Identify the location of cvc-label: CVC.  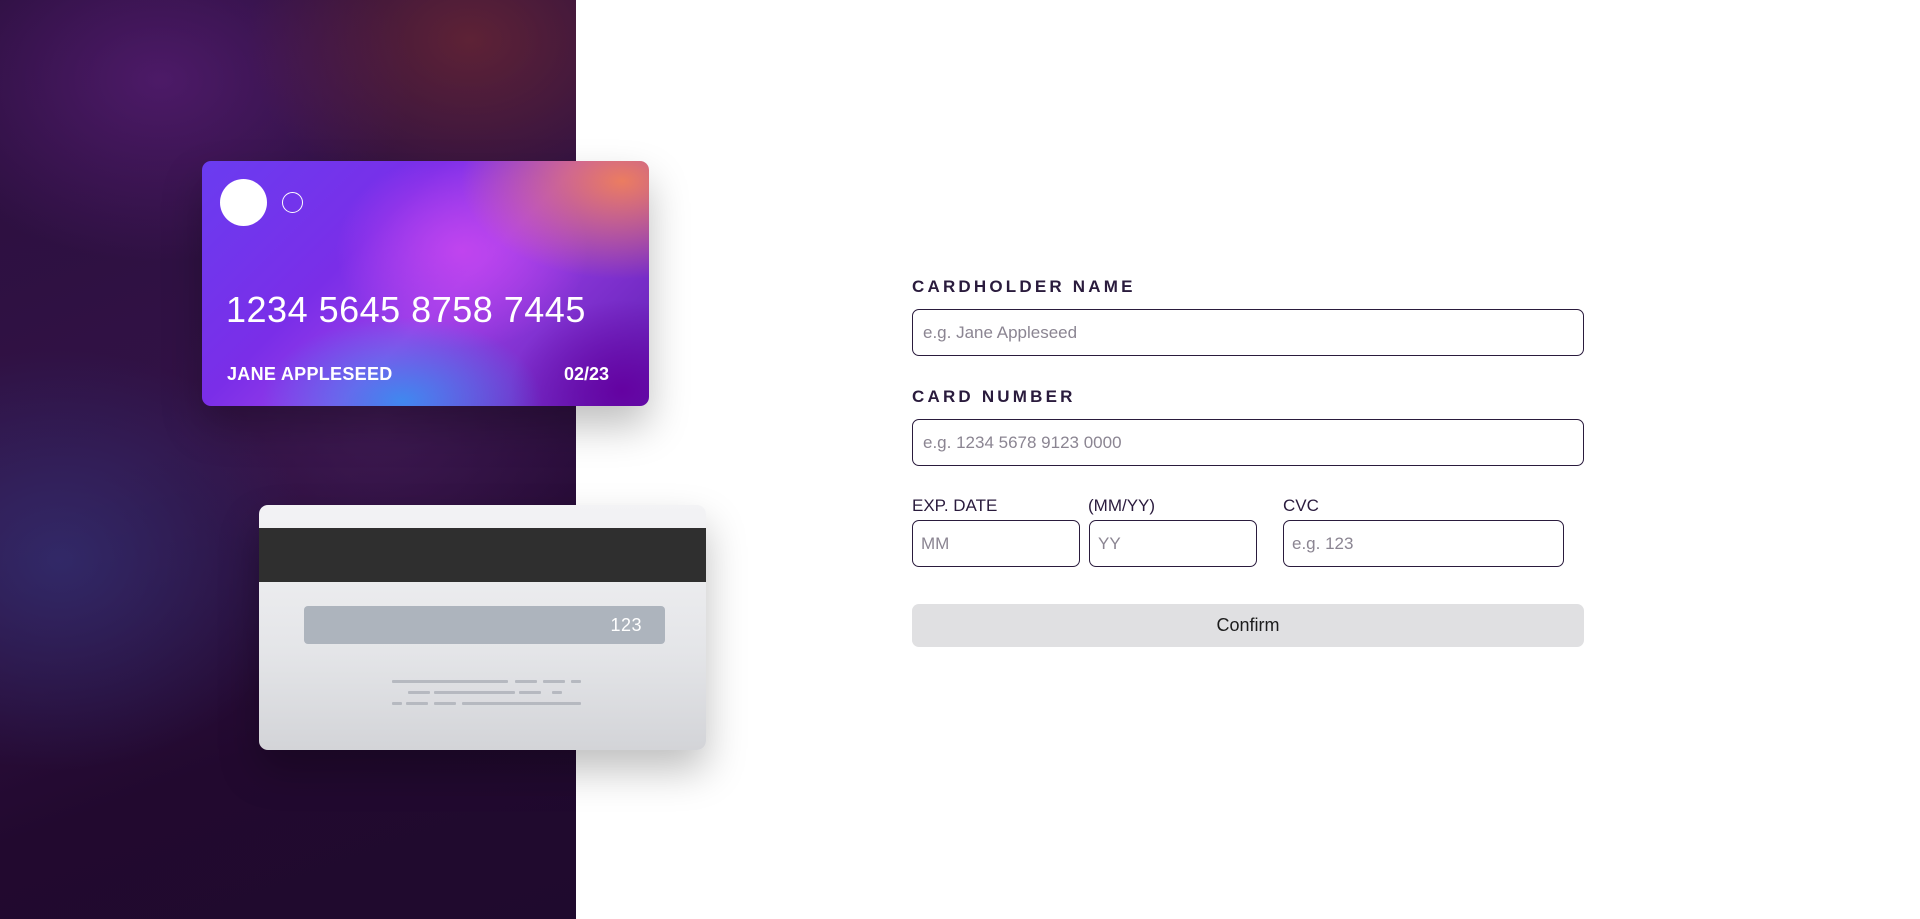
(1301, 505).